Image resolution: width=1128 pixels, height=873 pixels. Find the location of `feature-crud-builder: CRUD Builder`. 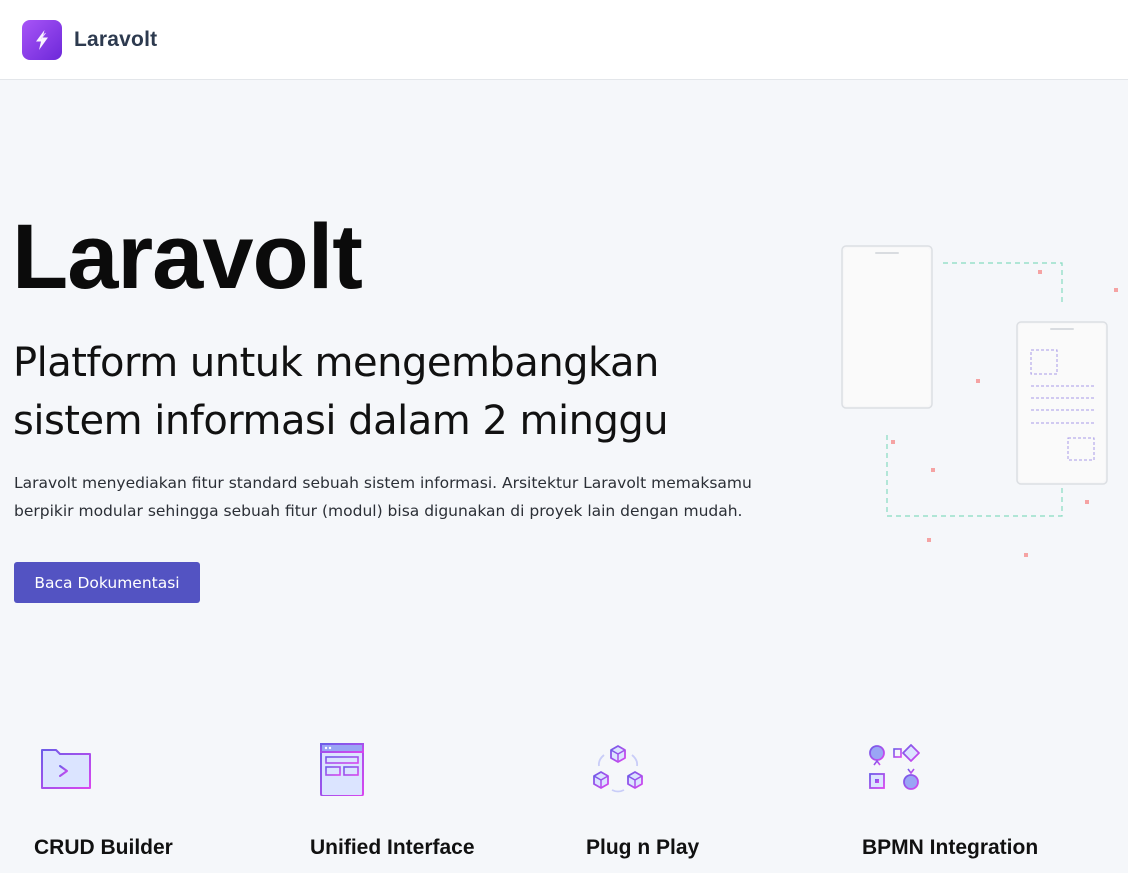

feature-crud-builder: CRUD Builder is located at coordinates (164, 799).